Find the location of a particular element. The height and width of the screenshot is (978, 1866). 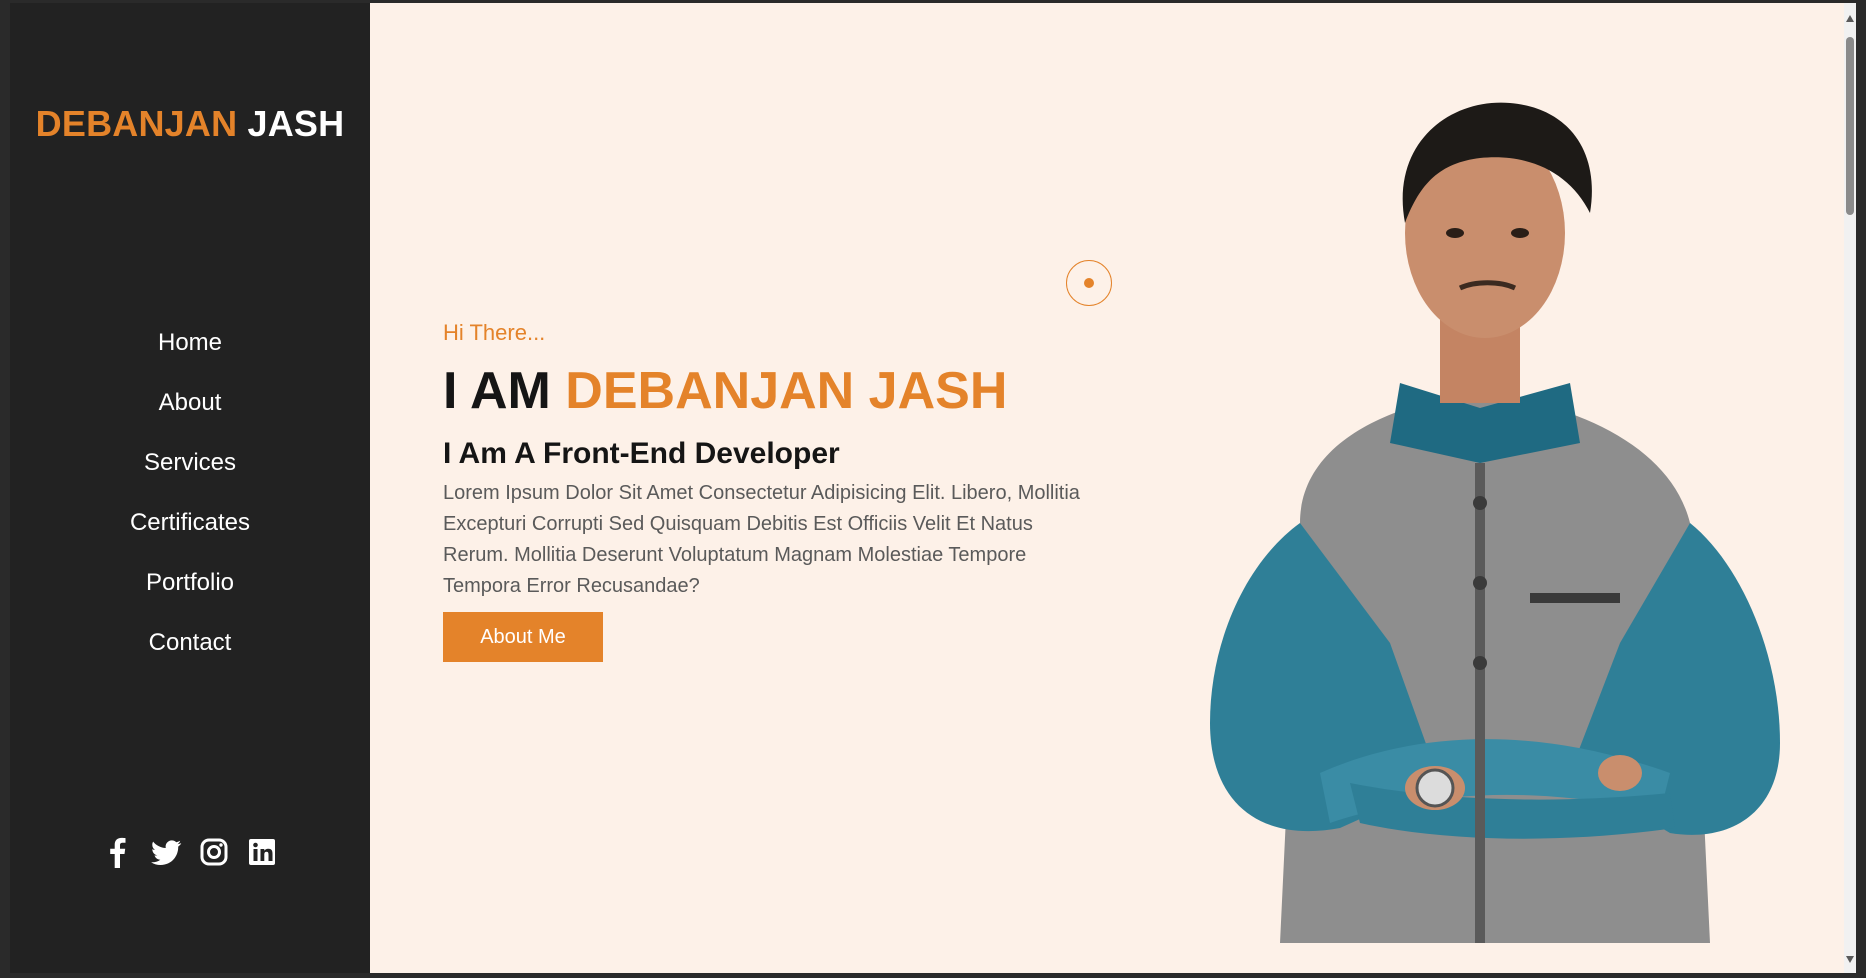

decorative-circle-icon is located at coordinates (1089, 283).